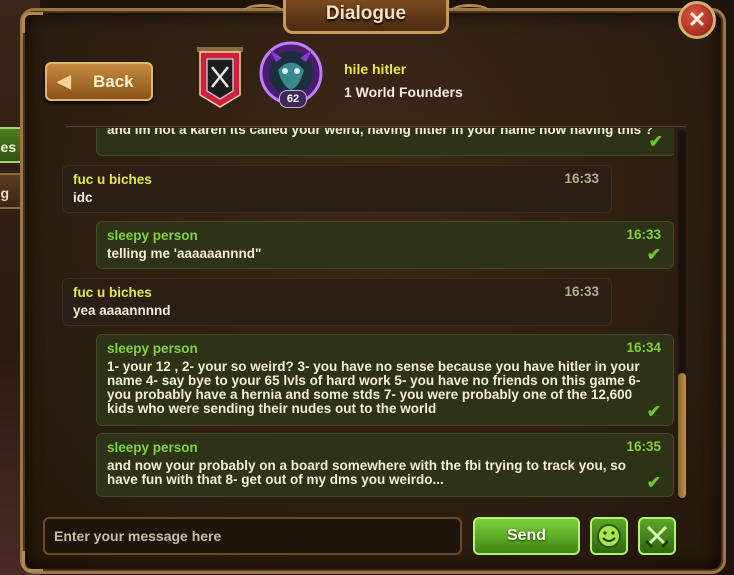 The width and height of the screenshot is (734, 575). What do you see at coordinates (403, 92) in the screenshot?
I see `profile-guild: 1 World Founders` at bounding box center [403, 92].